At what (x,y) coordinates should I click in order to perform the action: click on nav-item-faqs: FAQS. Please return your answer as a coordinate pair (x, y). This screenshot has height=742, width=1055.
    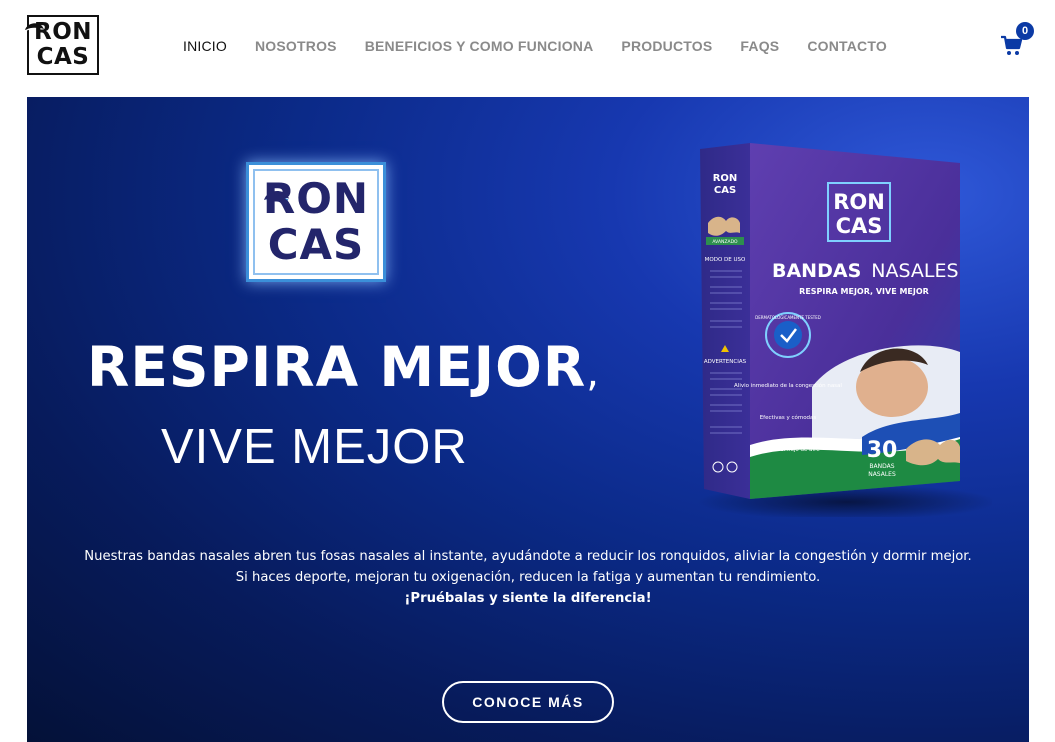
    Looking at the image, I should click on (759, 46).